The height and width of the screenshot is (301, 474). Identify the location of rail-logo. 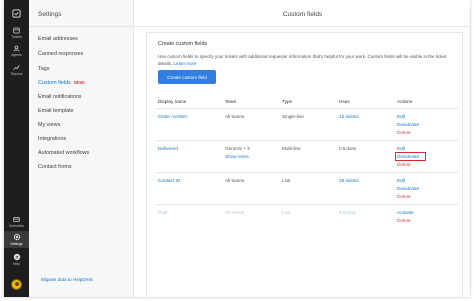
(16, 13).